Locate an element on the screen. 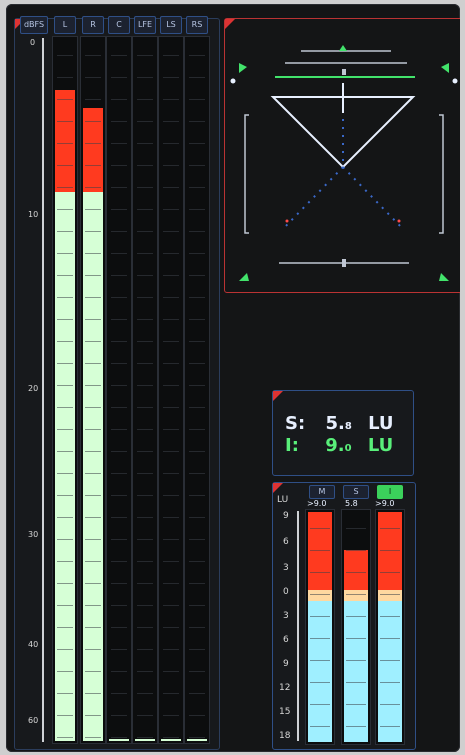  lu-scale-line is located at coordinates (298, 626).